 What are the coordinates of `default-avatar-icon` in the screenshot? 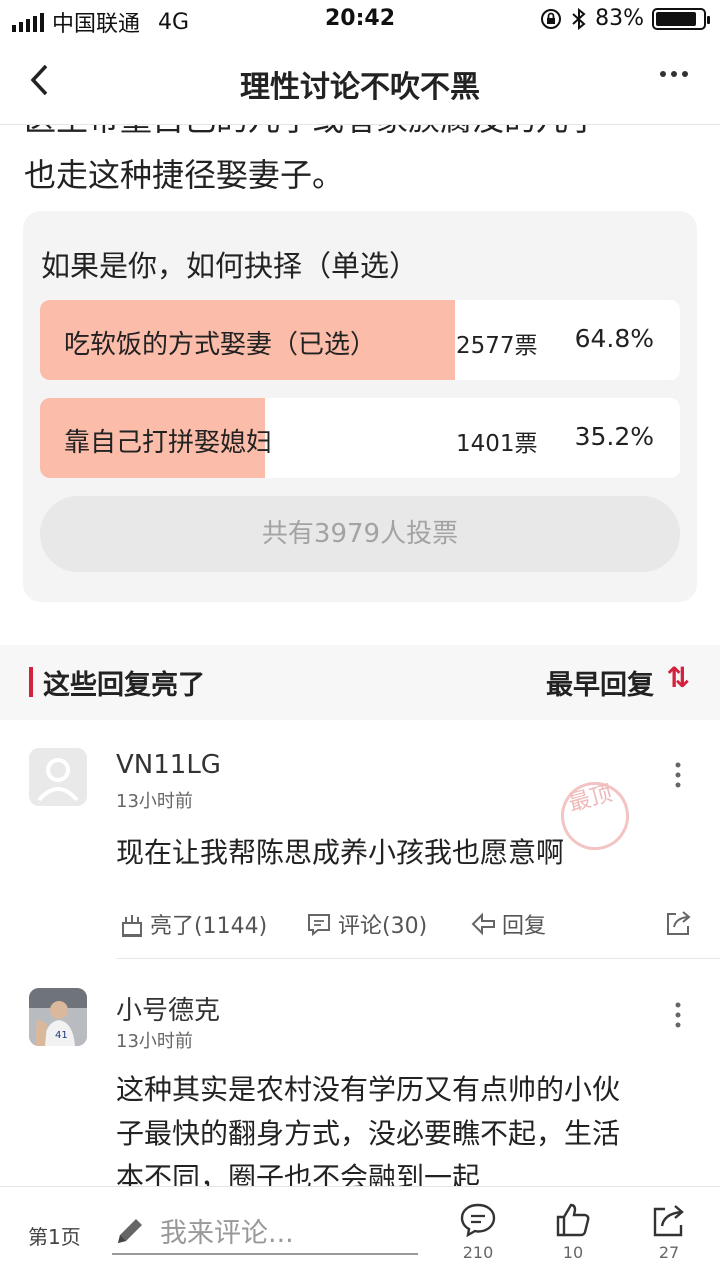 It's located at (58, 780).